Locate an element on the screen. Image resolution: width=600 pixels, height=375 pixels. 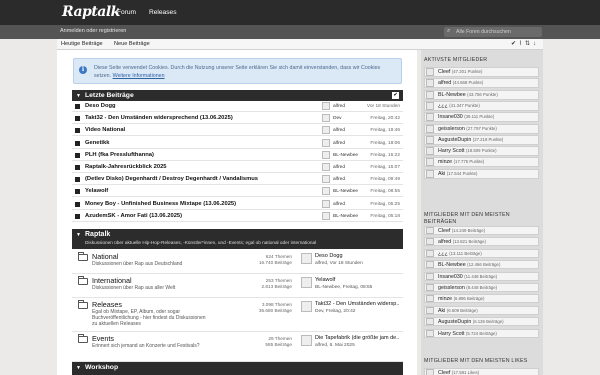
member-row: Insane030 (39.111 Punkte) is located at coordinates (481, 117).